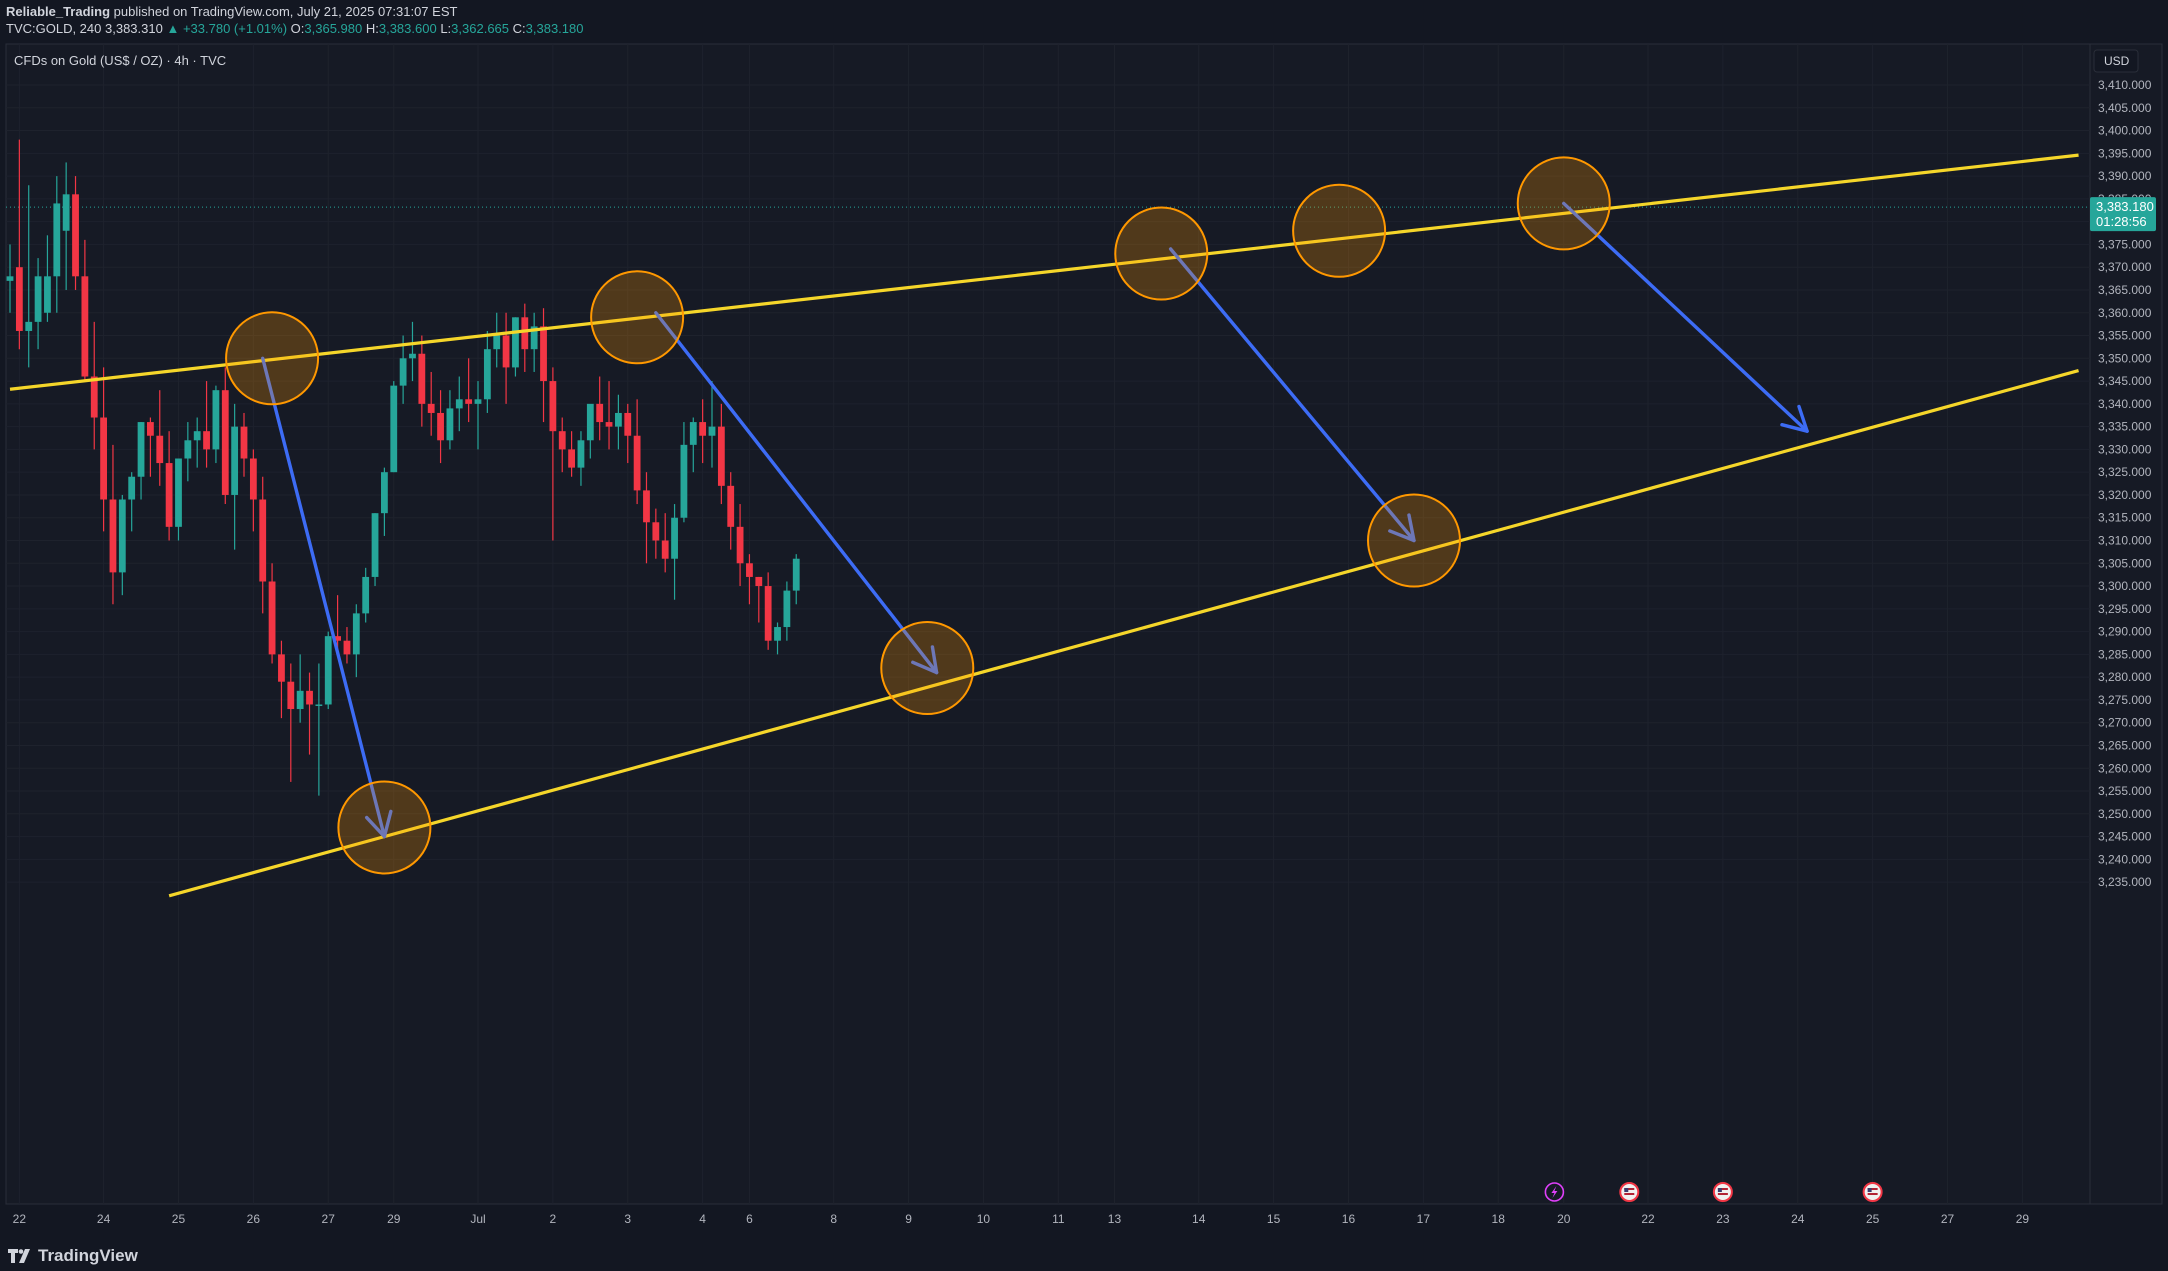  Describe the element at coordinates (2121, 221) in the screenshot. I see `price-tag-countdown: 01:28:56` at that location.